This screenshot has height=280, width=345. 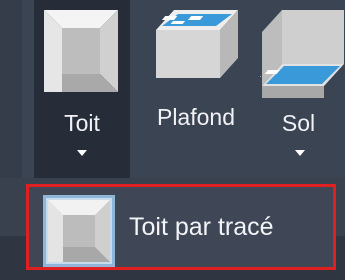 What do you see at coordinates (82, 54) in the screenshot?
I see `roof-icon` at bounding box center [82, 54].